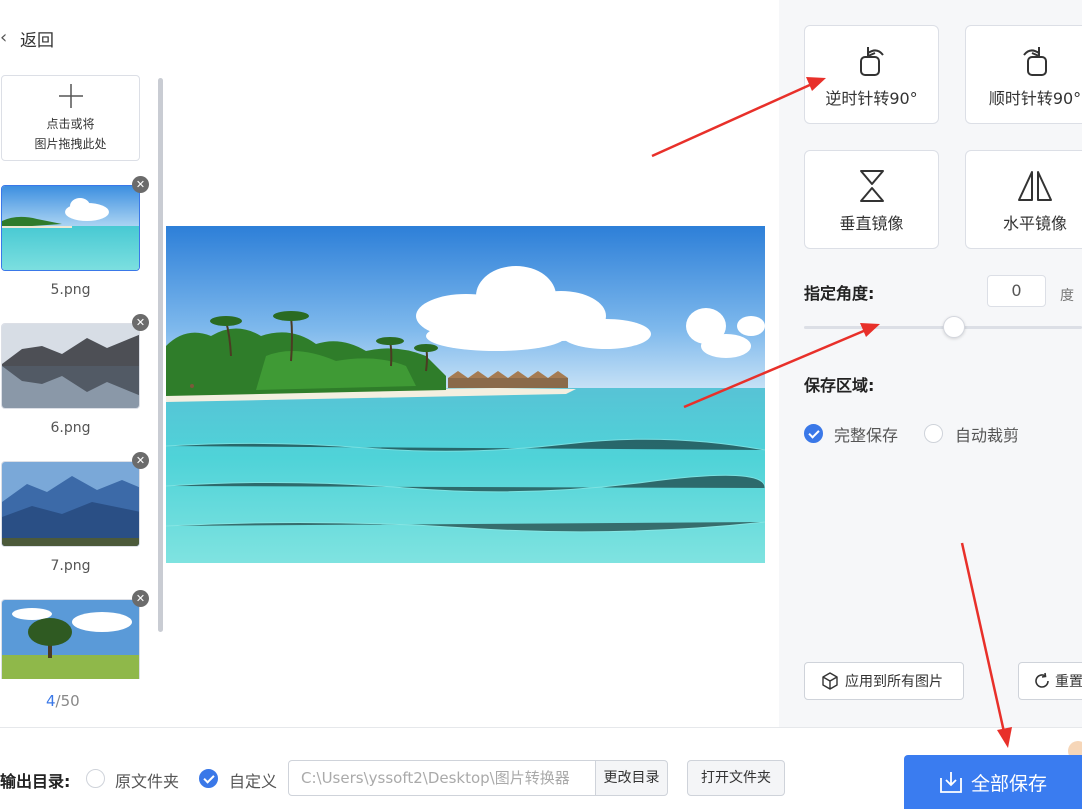  I want to click on save-all-button: 全部保存, so click(993, 782).